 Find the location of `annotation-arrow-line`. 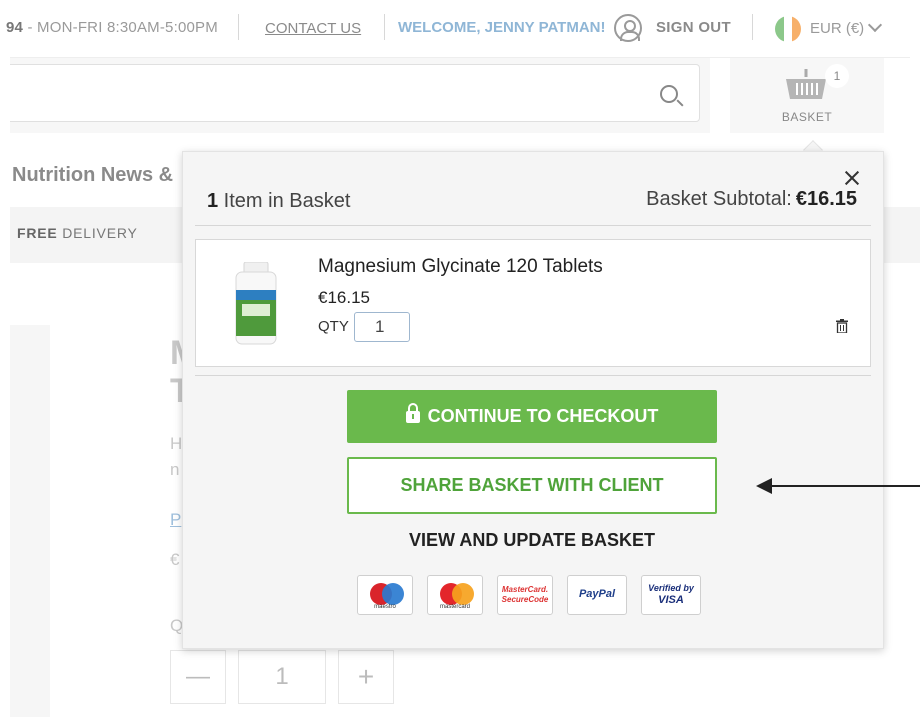

annotation-arrow-line is located at coordinates (845, 486).